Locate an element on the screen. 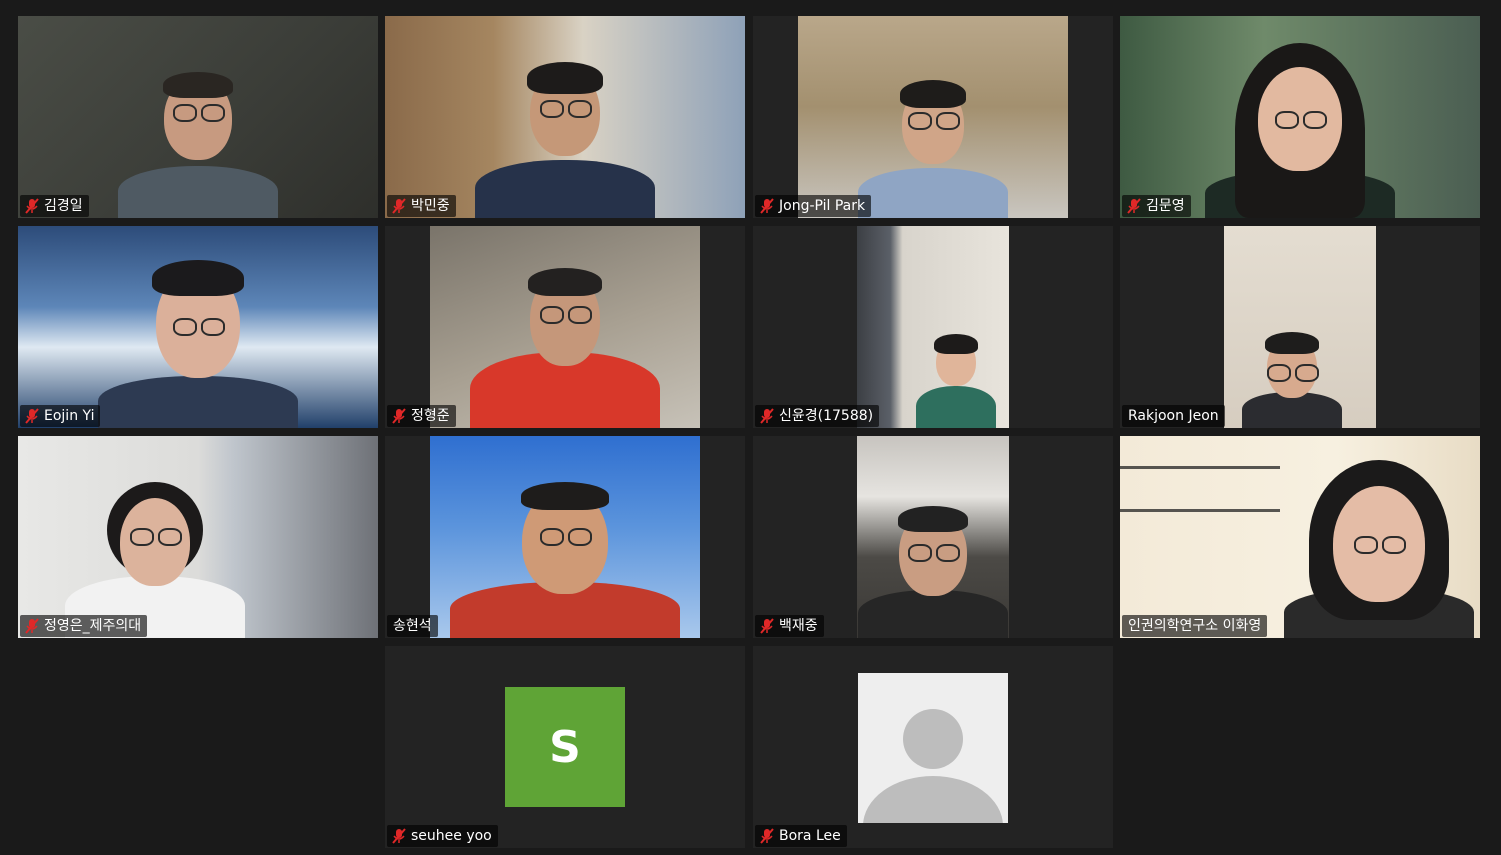 This screenshot has height=855, width=1501. participant-name: 박민중 is located at coordinates (430, 206).